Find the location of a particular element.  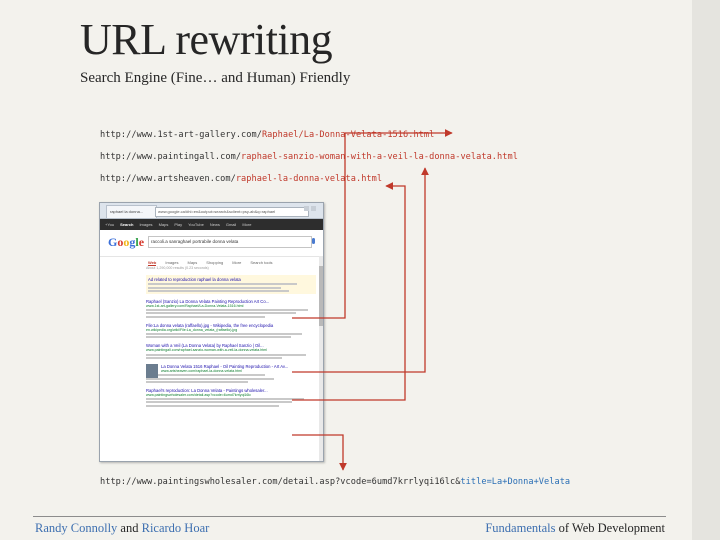

url-base: http://www.paintingall.com/ is located at coordinates (171, 157).